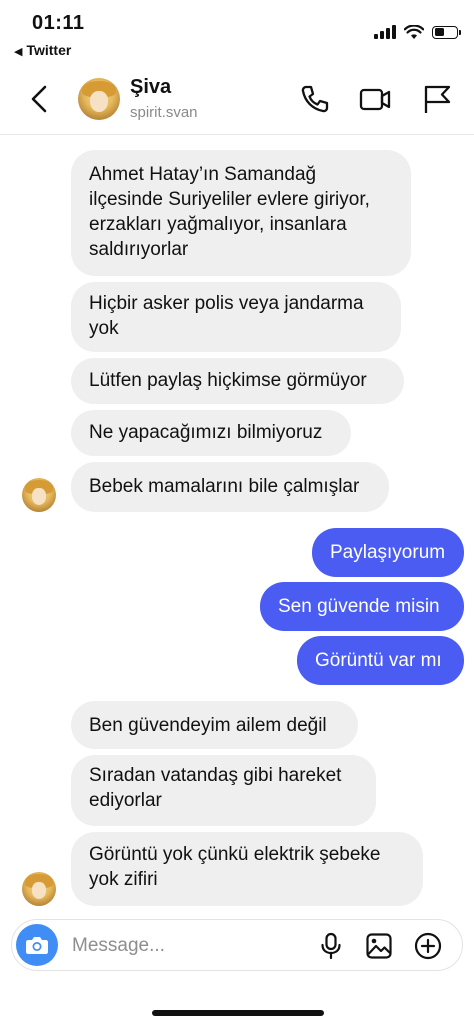 Image resolution: width=474 pixels, height=1026 pixels. Describe the element at coordinates (237, 98) in the screenshot. I see `chat-header: Şiva spirit.svan` at that location.